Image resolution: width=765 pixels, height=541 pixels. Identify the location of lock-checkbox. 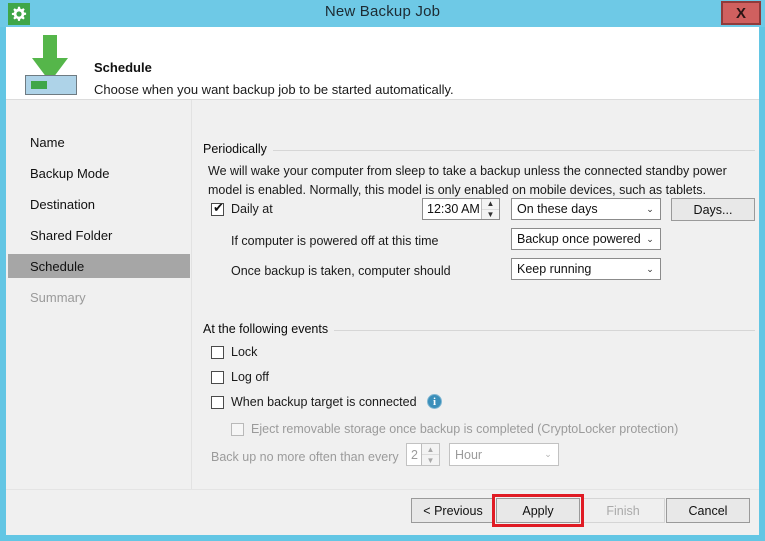
(217, 352).